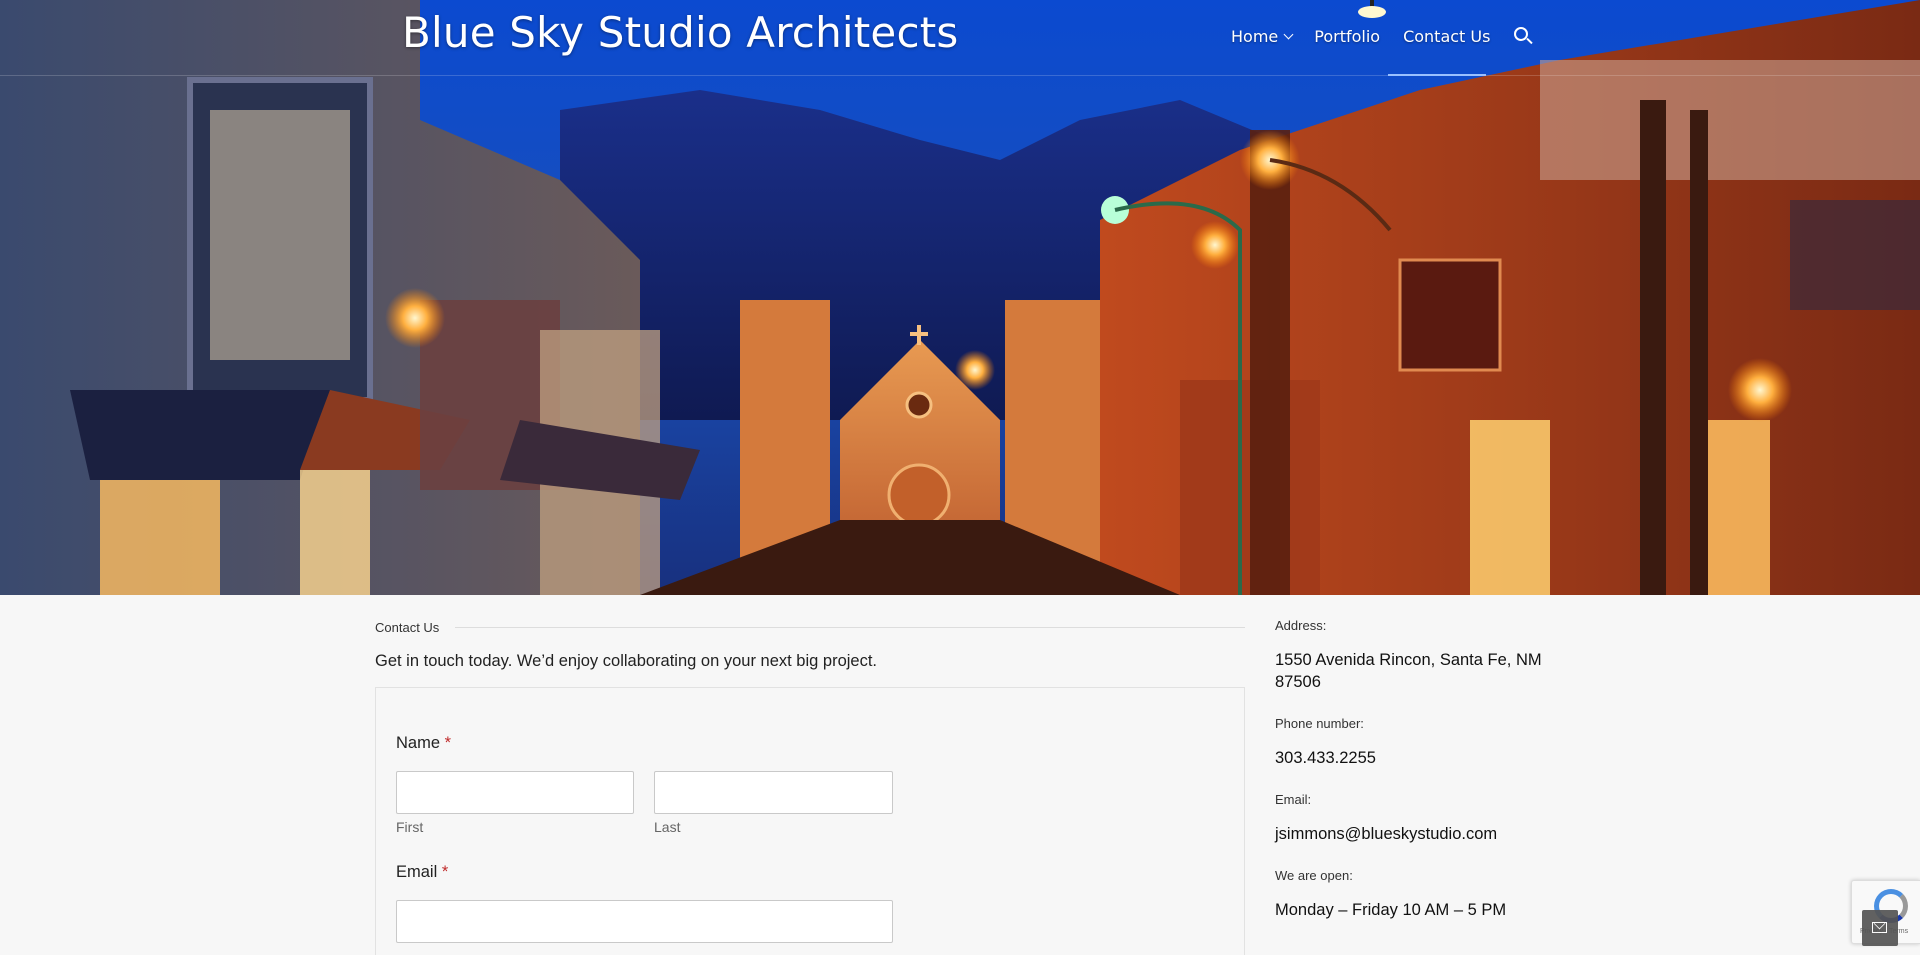 The width and height of the screenshot is (1920, 955). Describe the element at coordinates (1255, 36) in the screenshot. I see `nav-label-home: Home` at that location.